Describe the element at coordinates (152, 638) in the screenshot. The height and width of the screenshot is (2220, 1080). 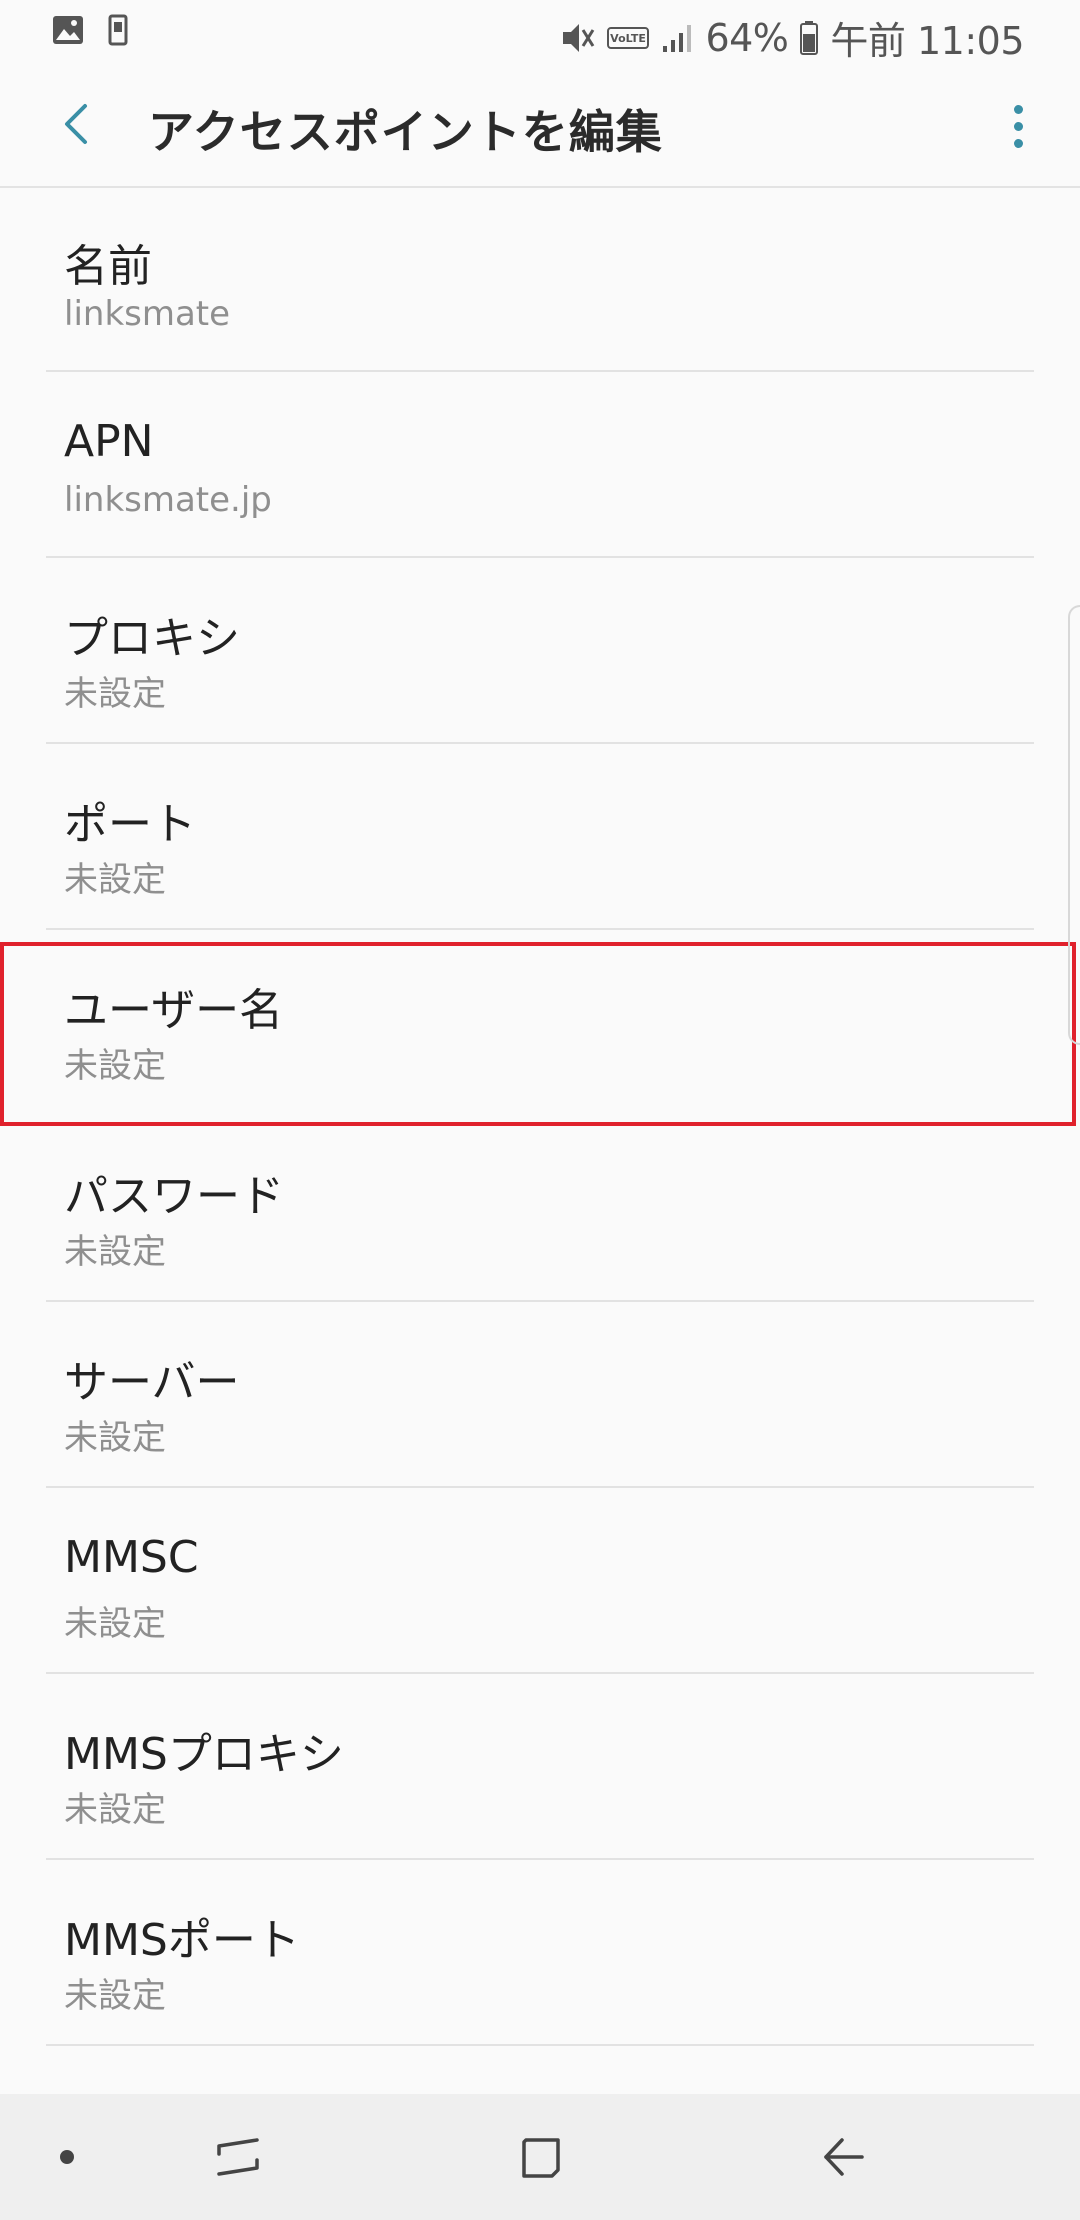
I see `item-label: プロキシ` at that location.